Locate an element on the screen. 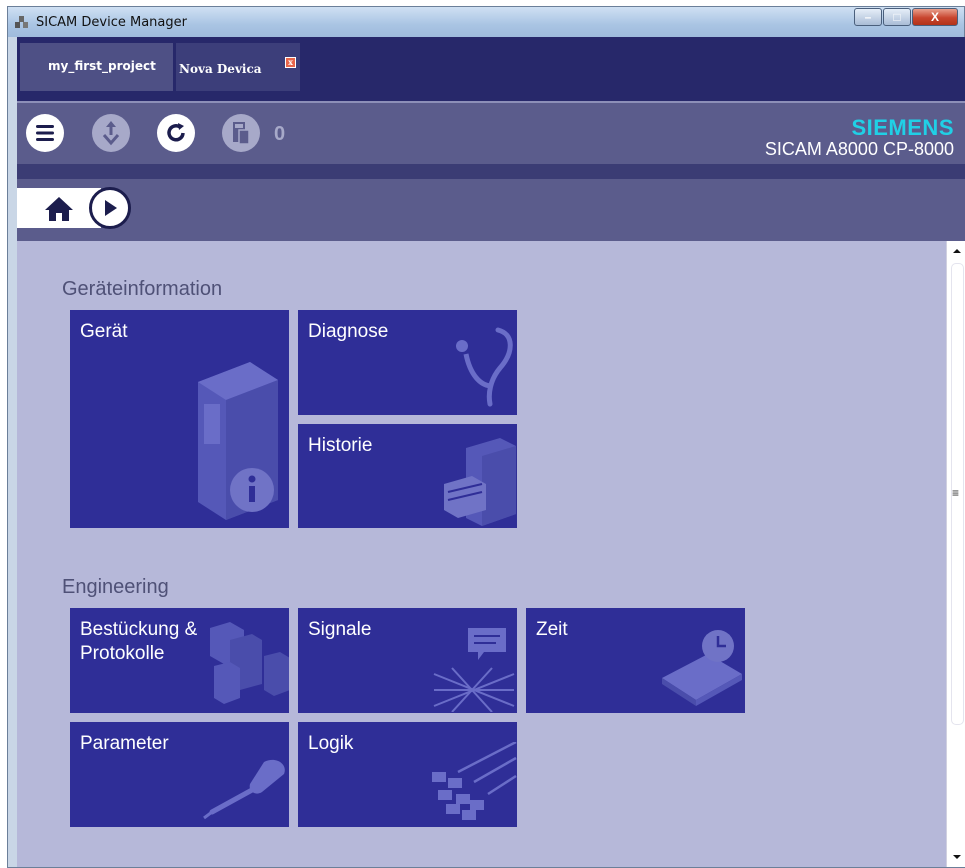 Image resolution: width=965 pixels, height=868 pixels. pending-count: 0 is located at coordinates (280, 134).